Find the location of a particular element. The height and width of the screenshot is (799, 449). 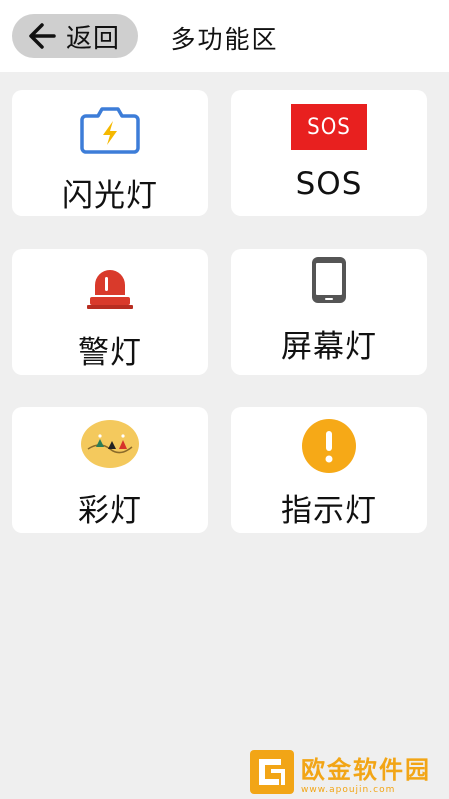

watermark-title: 欧金软件园 is located at coordinates (366, 769).